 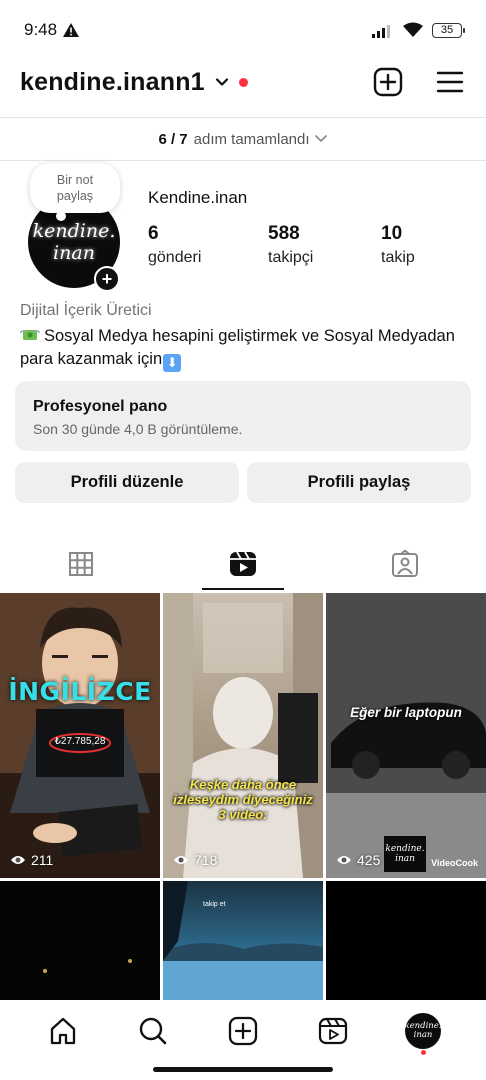 I want to click on nav-home, so click(x=63, y=1031).